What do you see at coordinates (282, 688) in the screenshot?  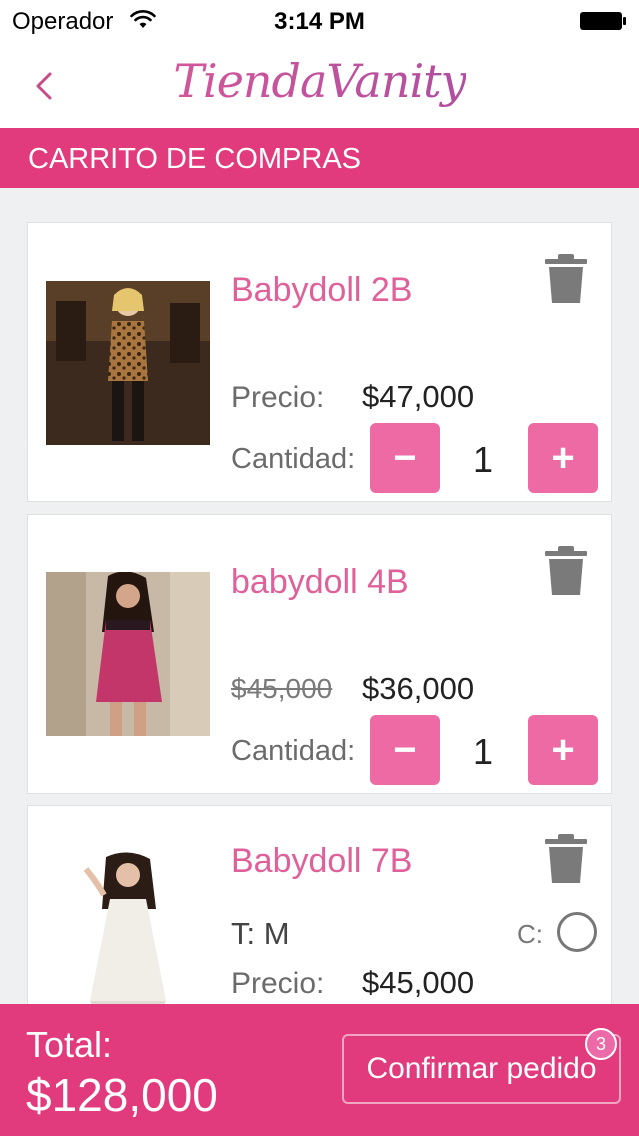 I see `original-price: $45,000` at bounding box center [282, 688].